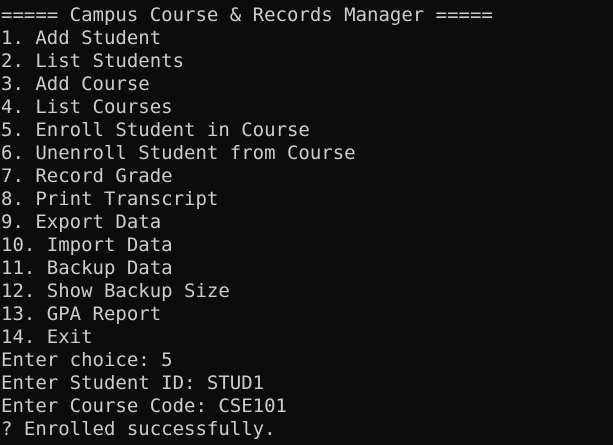 Image resolution: width=613 pixels, height=445 pixels. What do you see at coordinates (138, 429) in the screenshot?
I see `result-message: ? Enrolled successfully.` at bounding box center [138, 429].